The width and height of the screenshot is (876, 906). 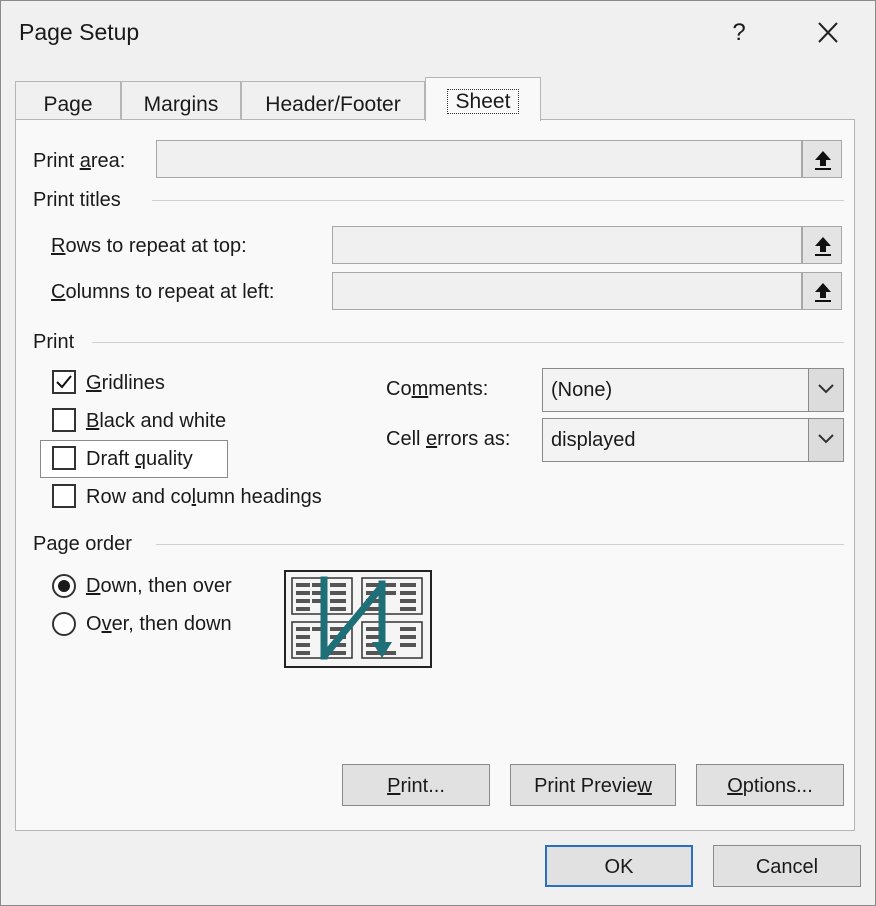 What do you see at coordinates (181, 104) in the screenshot?
I see `tab-label: Margins` at bounding box center [181, 104].